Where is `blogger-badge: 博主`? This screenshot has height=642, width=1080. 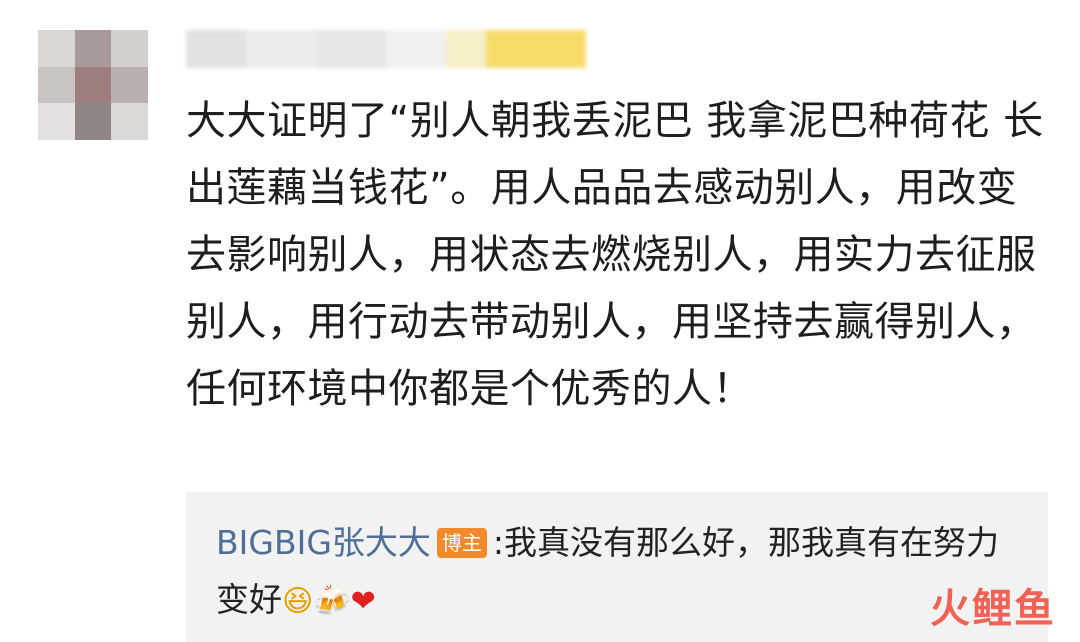
blogger-badge: 博主 is located at coordinates (461, 543).